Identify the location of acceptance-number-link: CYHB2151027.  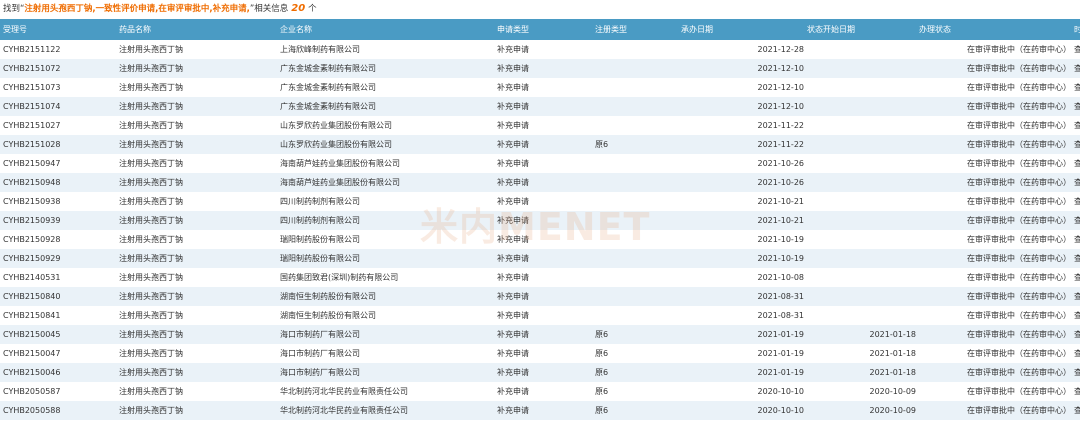
(58, 125).